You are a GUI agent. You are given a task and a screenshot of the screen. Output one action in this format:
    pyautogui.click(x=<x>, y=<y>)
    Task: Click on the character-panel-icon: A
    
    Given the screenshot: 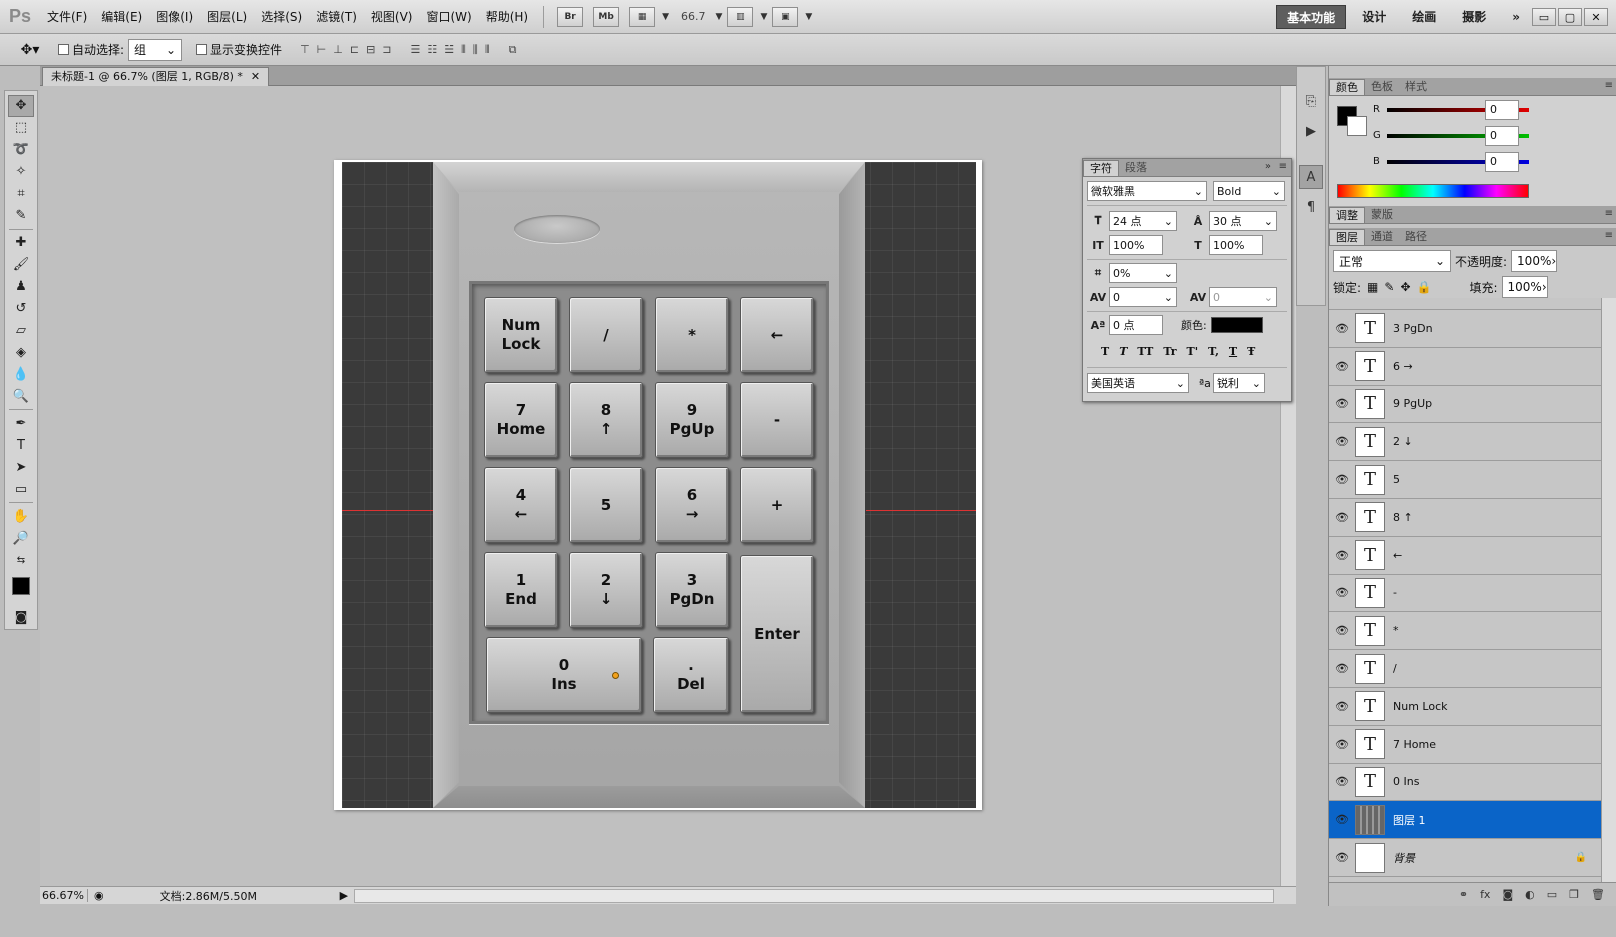 What is the action you would take?
    pyautogui.click(x=1311, y=177)
    